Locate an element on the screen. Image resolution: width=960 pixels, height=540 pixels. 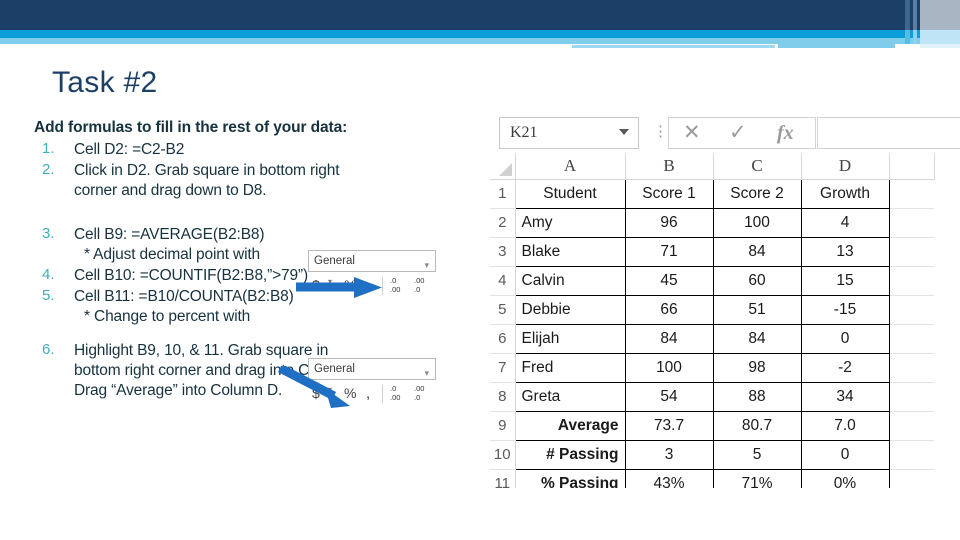
cell-c7: 98 is located at coordinates (757, 367).